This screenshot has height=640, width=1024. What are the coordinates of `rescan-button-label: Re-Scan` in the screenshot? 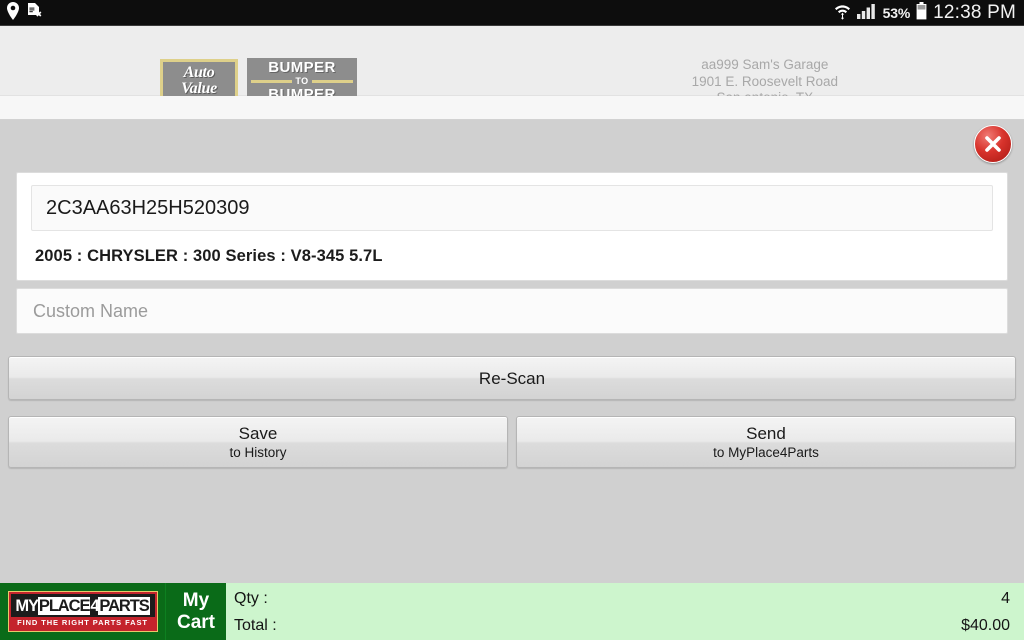 It's located at (512, 378).